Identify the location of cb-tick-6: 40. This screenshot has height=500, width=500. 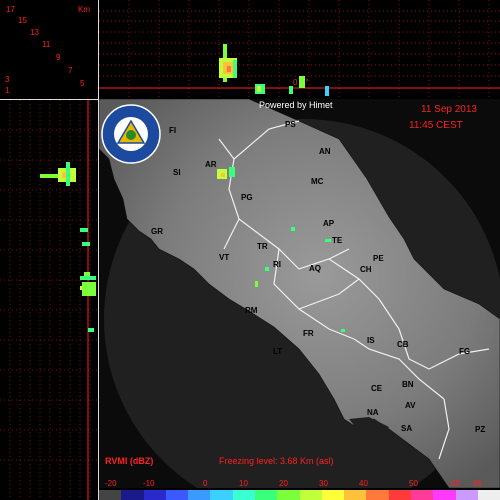
(363, 483).